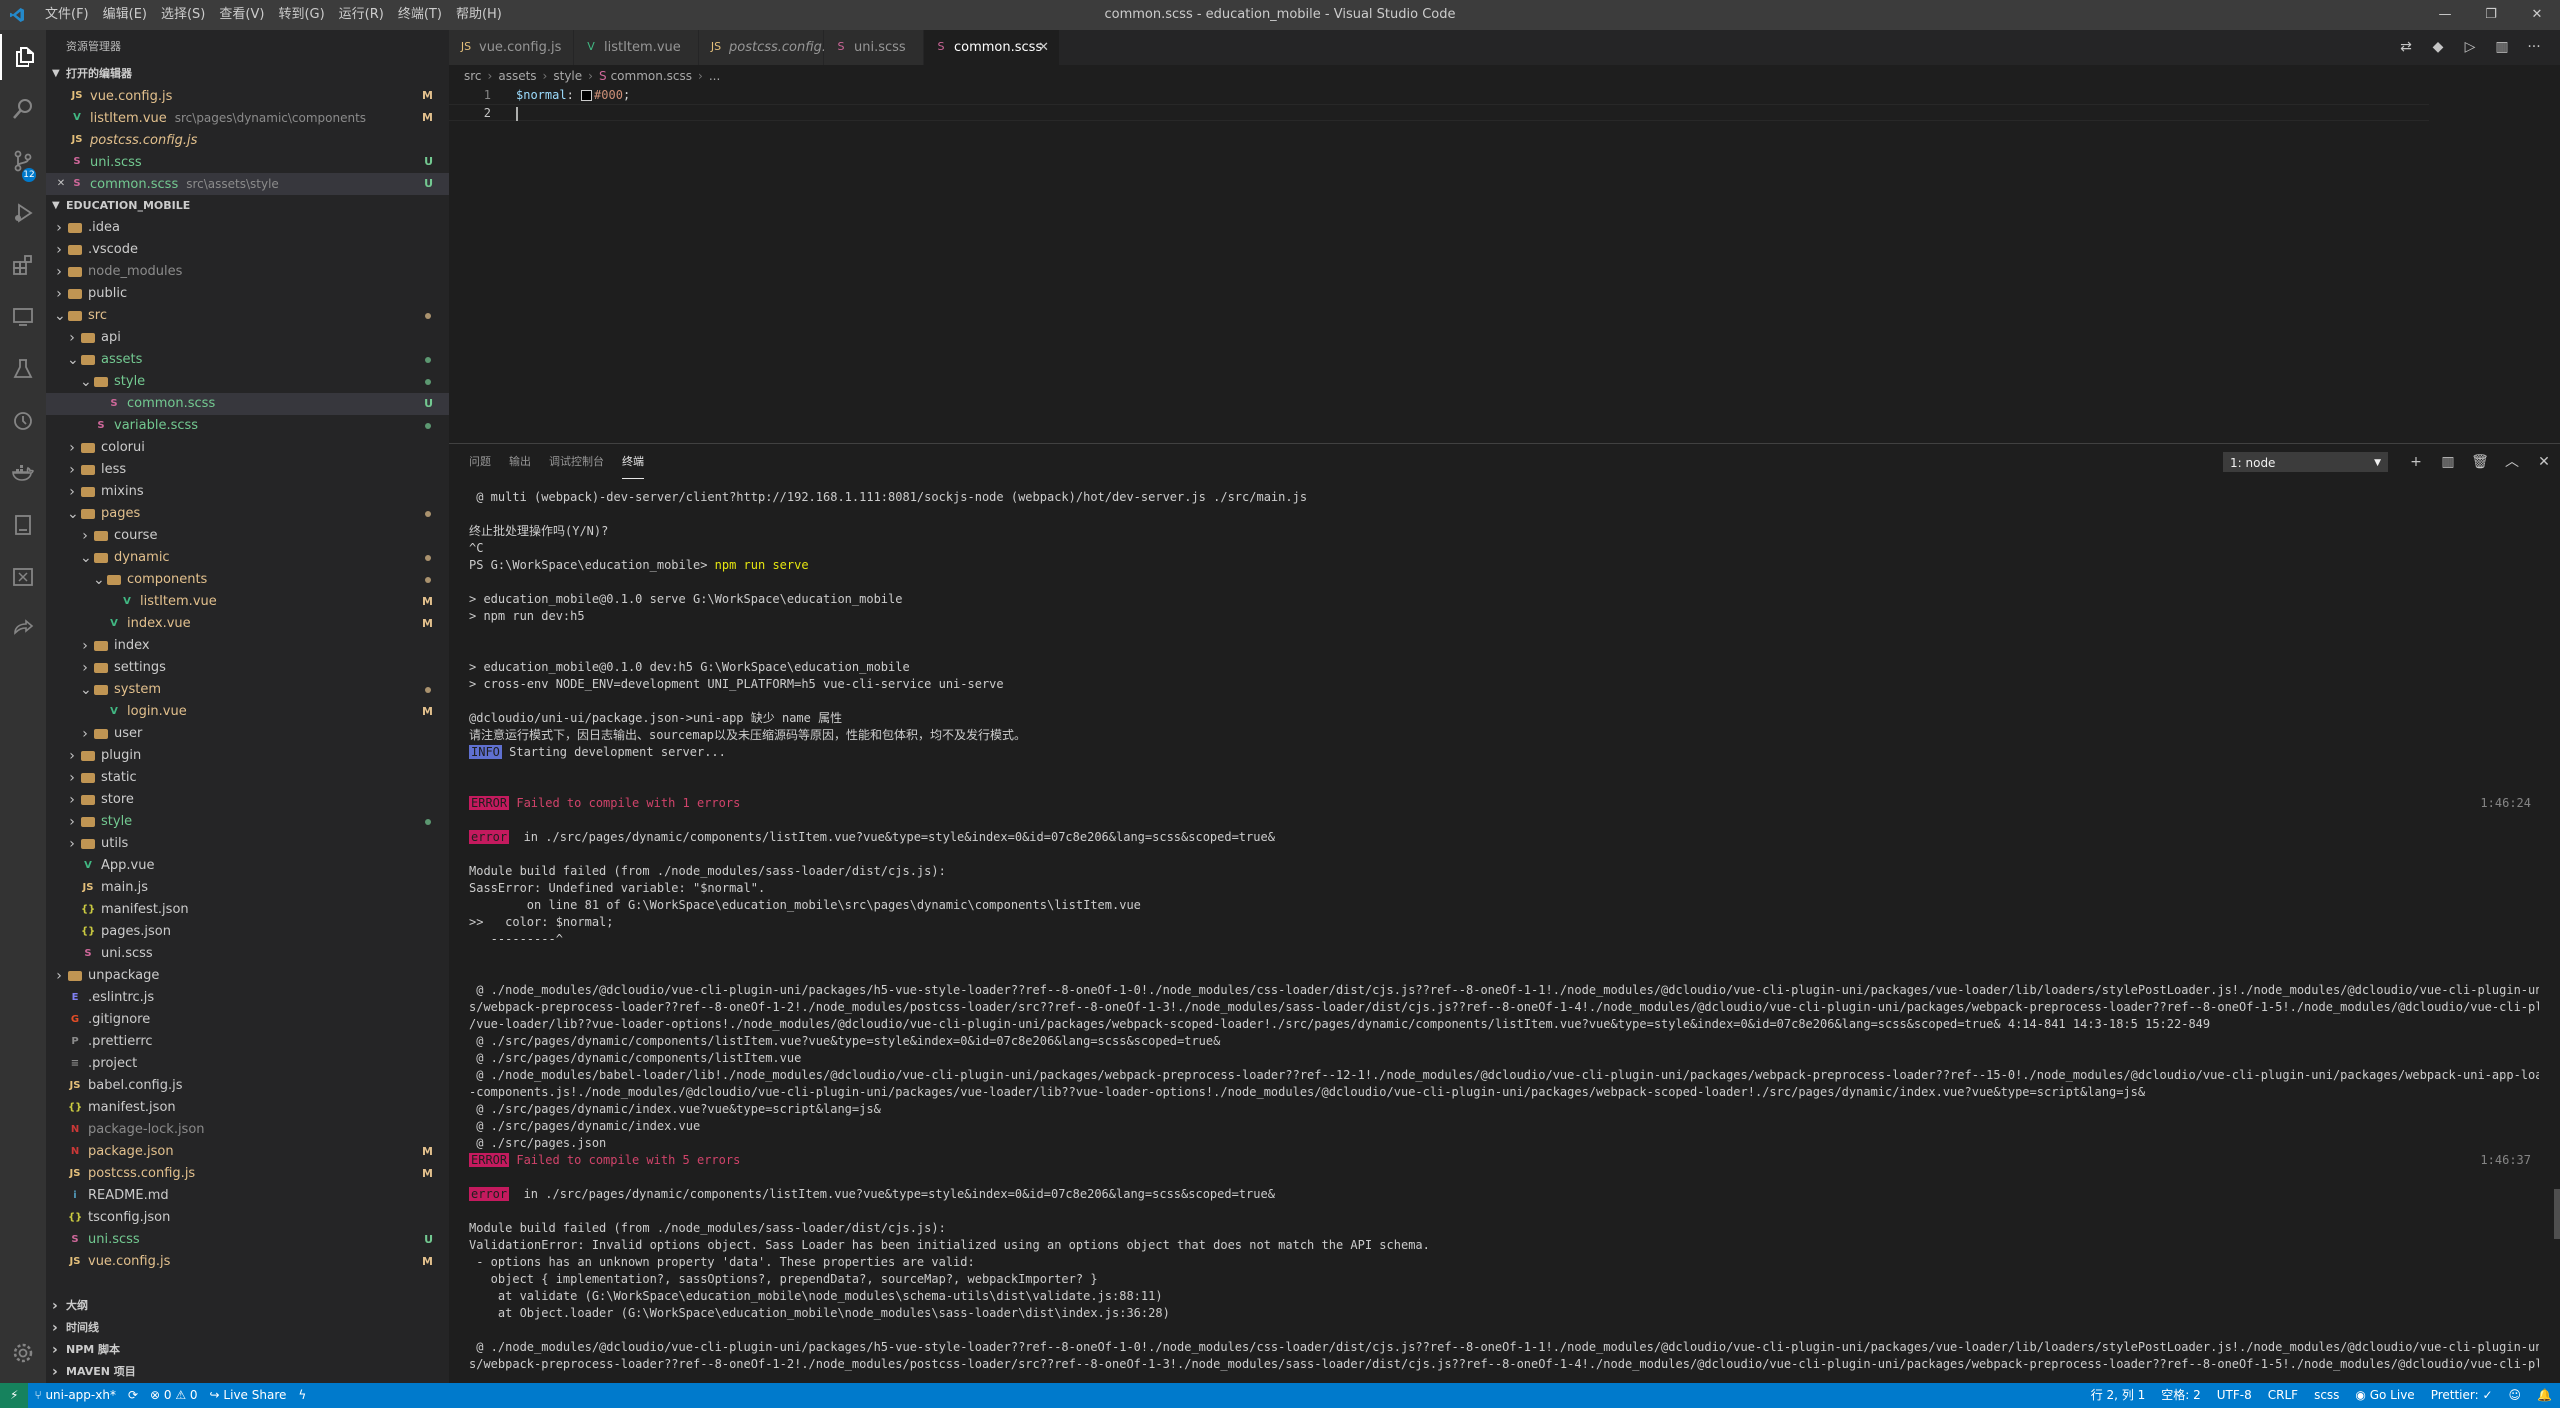 This screenshot has height=1408, width=2560. I want to click on file-item: E .eslintrc.js, so click(247, 998).